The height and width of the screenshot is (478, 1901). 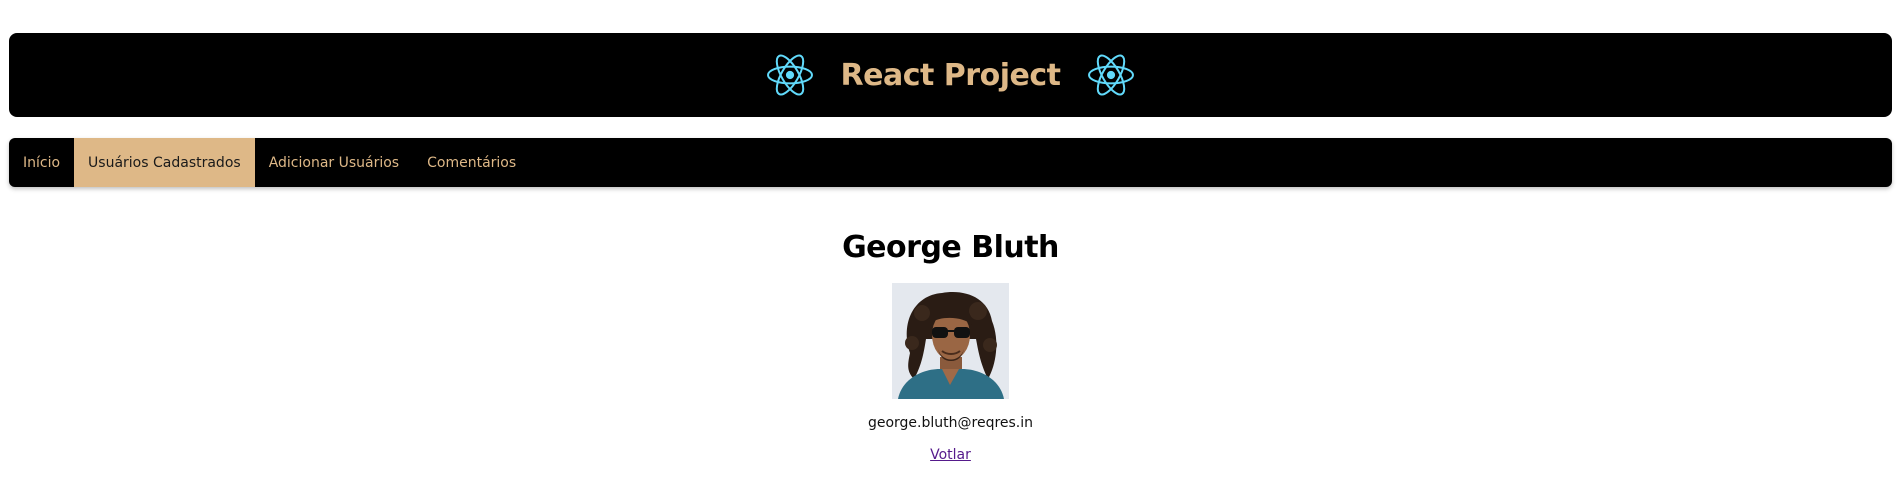 I want to click on app-title: React Project, so click(x=950, y=75).